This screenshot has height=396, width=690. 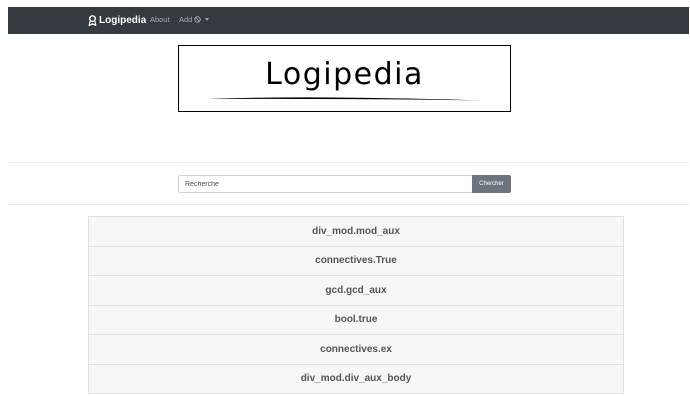 I want to click on brand-label: Logipedia, so click(x=123, y=20).